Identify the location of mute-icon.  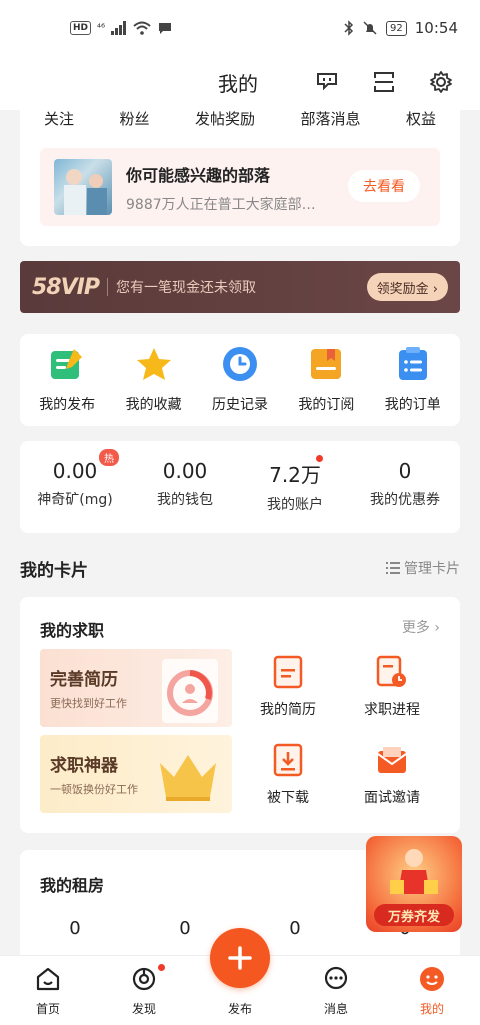
(370, 28).